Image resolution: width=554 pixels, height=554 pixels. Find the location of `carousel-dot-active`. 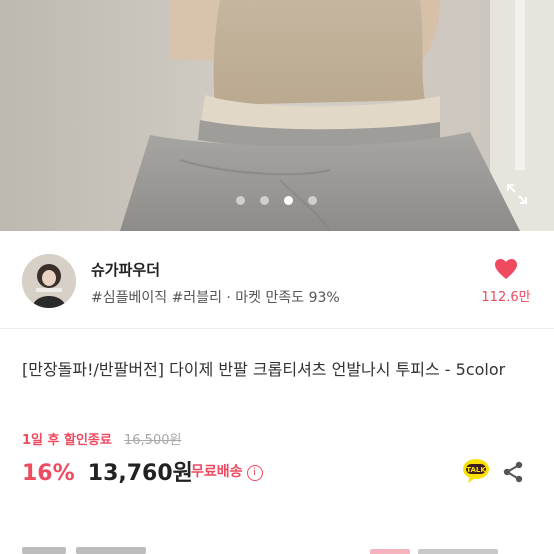

carousel-dot-active is located at coordinates (288, 200).